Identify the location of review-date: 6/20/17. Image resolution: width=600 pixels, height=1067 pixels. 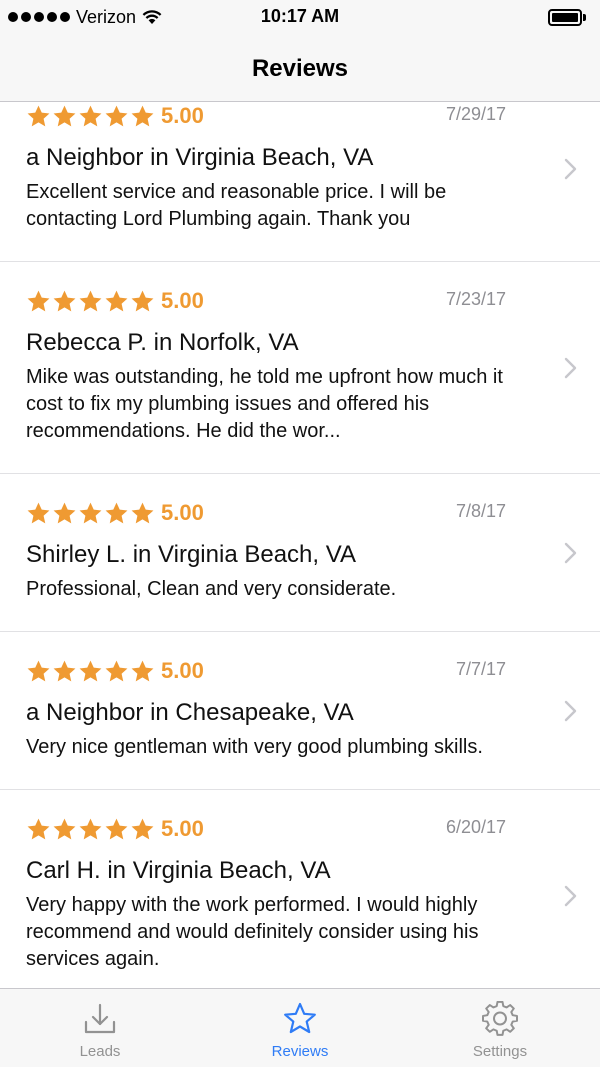
(475, 827).